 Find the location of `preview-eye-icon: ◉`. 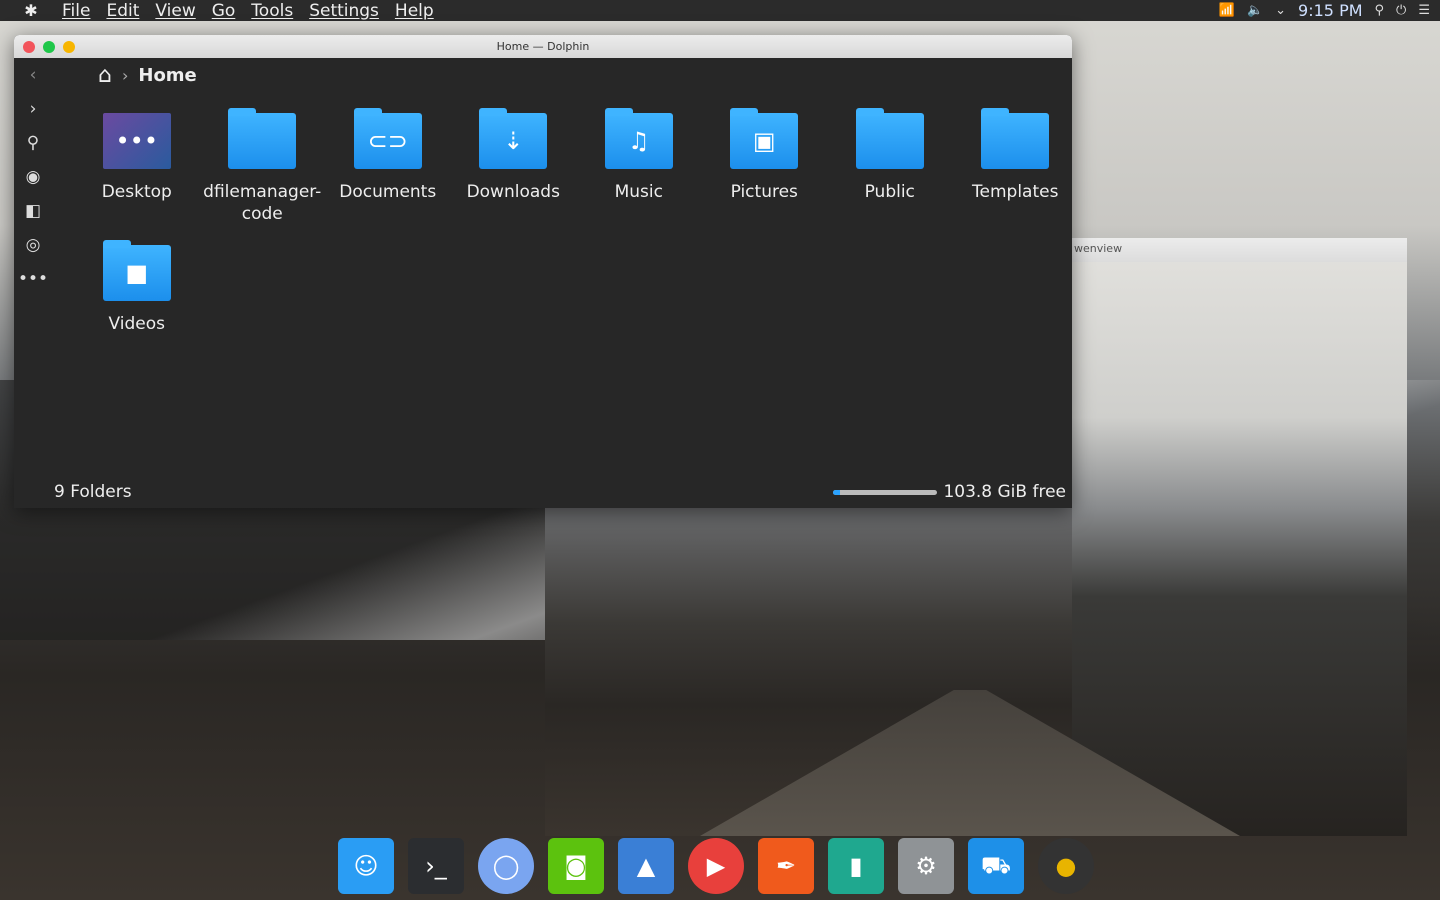

preview-eye-icon: ◉ is located at coordinates (33, 177).